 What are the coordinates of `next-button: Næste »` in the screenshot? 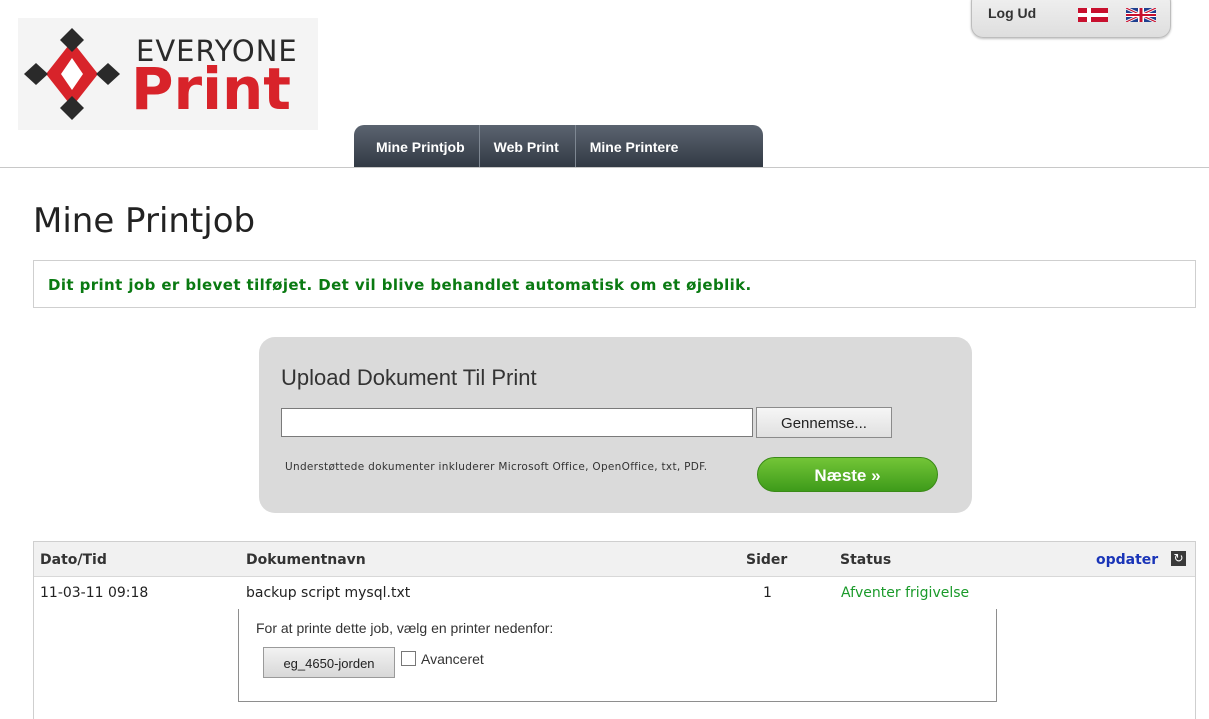 It's located at (847, 474).